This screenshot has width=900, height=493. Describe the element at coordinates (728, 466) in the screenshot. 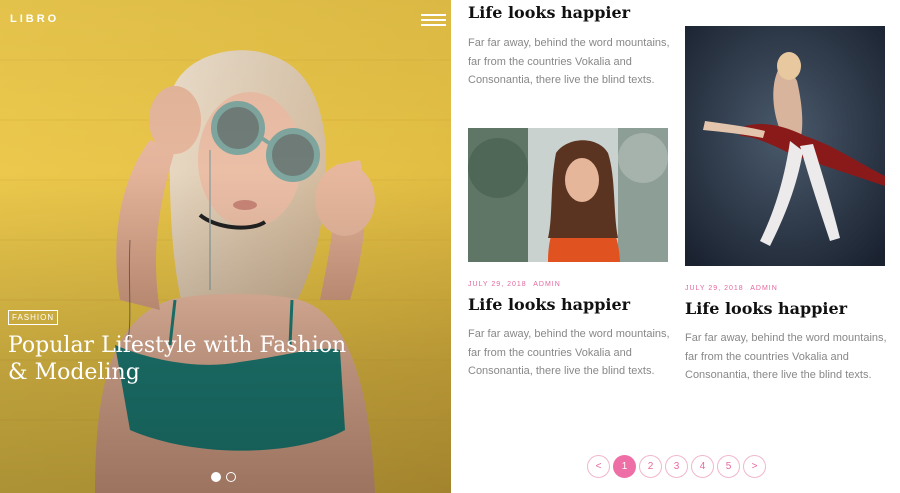

I see `pagination-page-5: 5` at that location.